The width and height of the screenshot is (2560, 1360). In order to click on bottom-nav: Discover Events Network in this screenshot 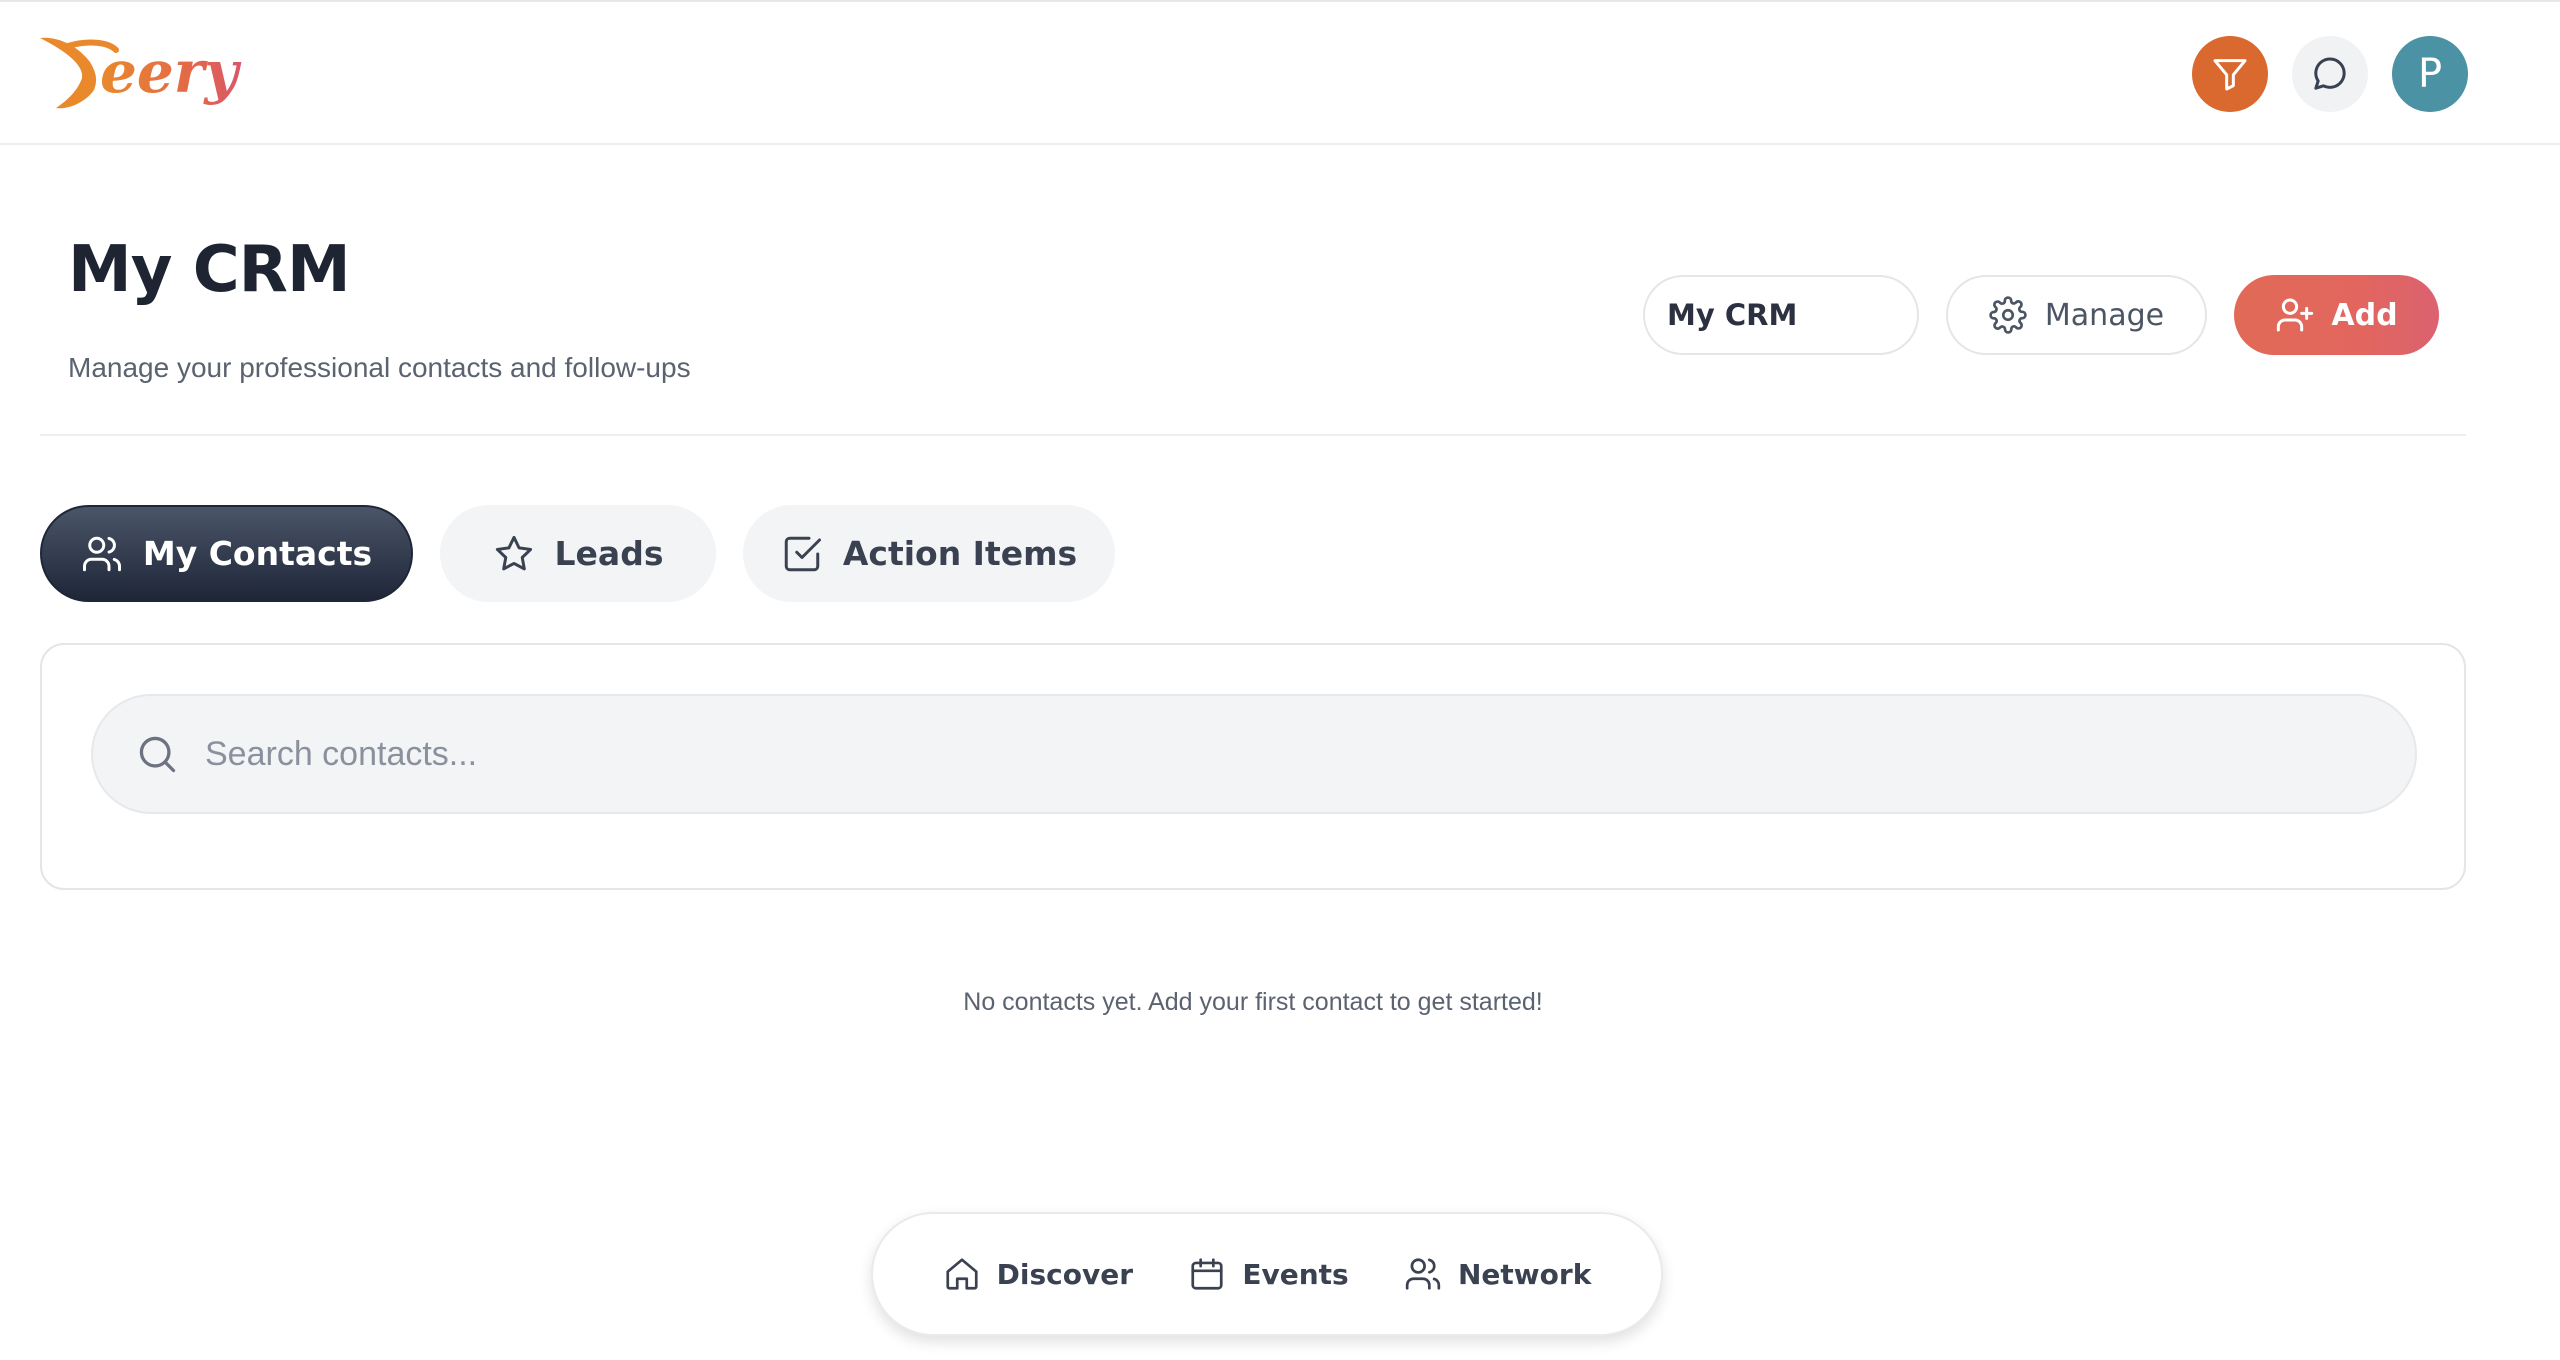, I will do `click(1267, 1274)`.